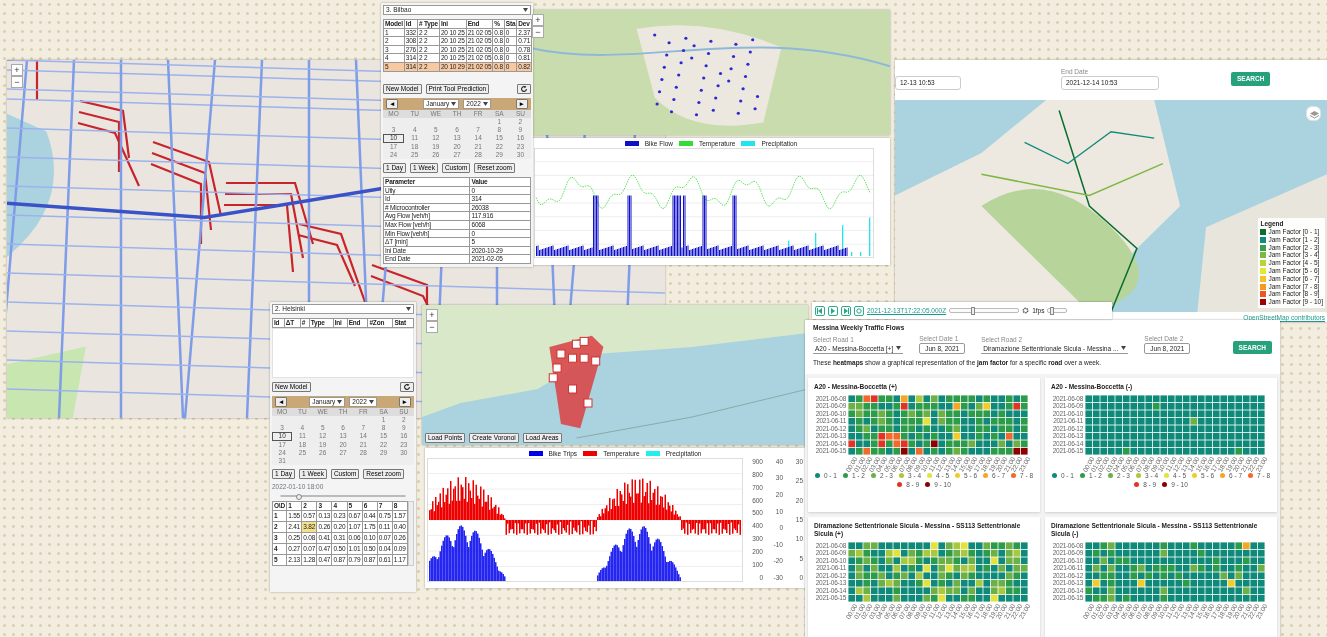 Image resolution: width=1327 pixels, height=637 pixels. I want to click on skip-back-icon, so click(820, 310).